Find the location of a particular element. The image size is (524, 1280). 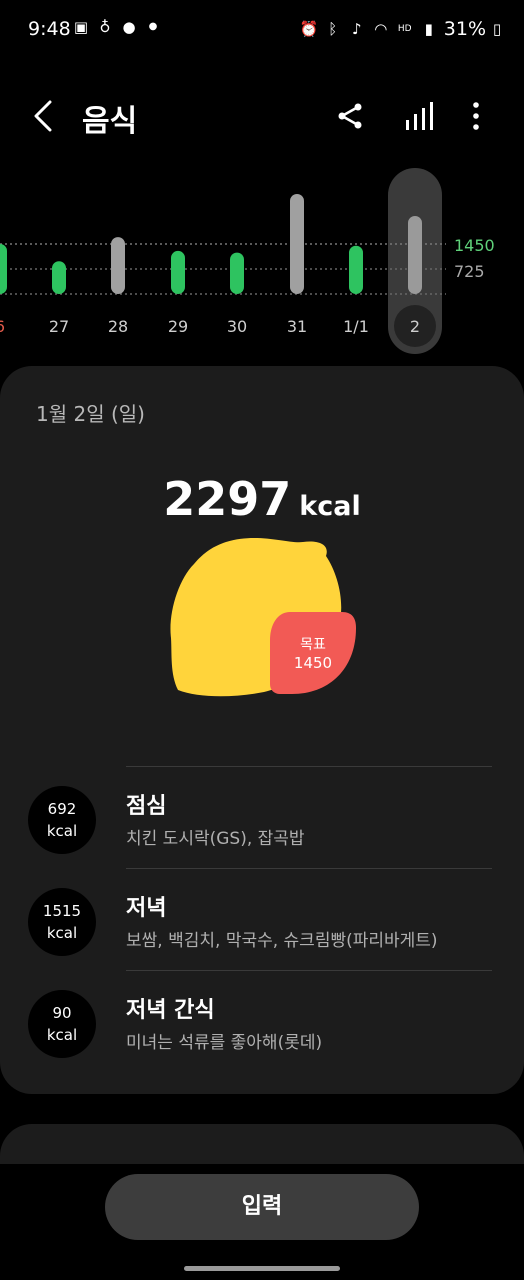

chart-x-label: 27 is located at coordinates (59, 326).